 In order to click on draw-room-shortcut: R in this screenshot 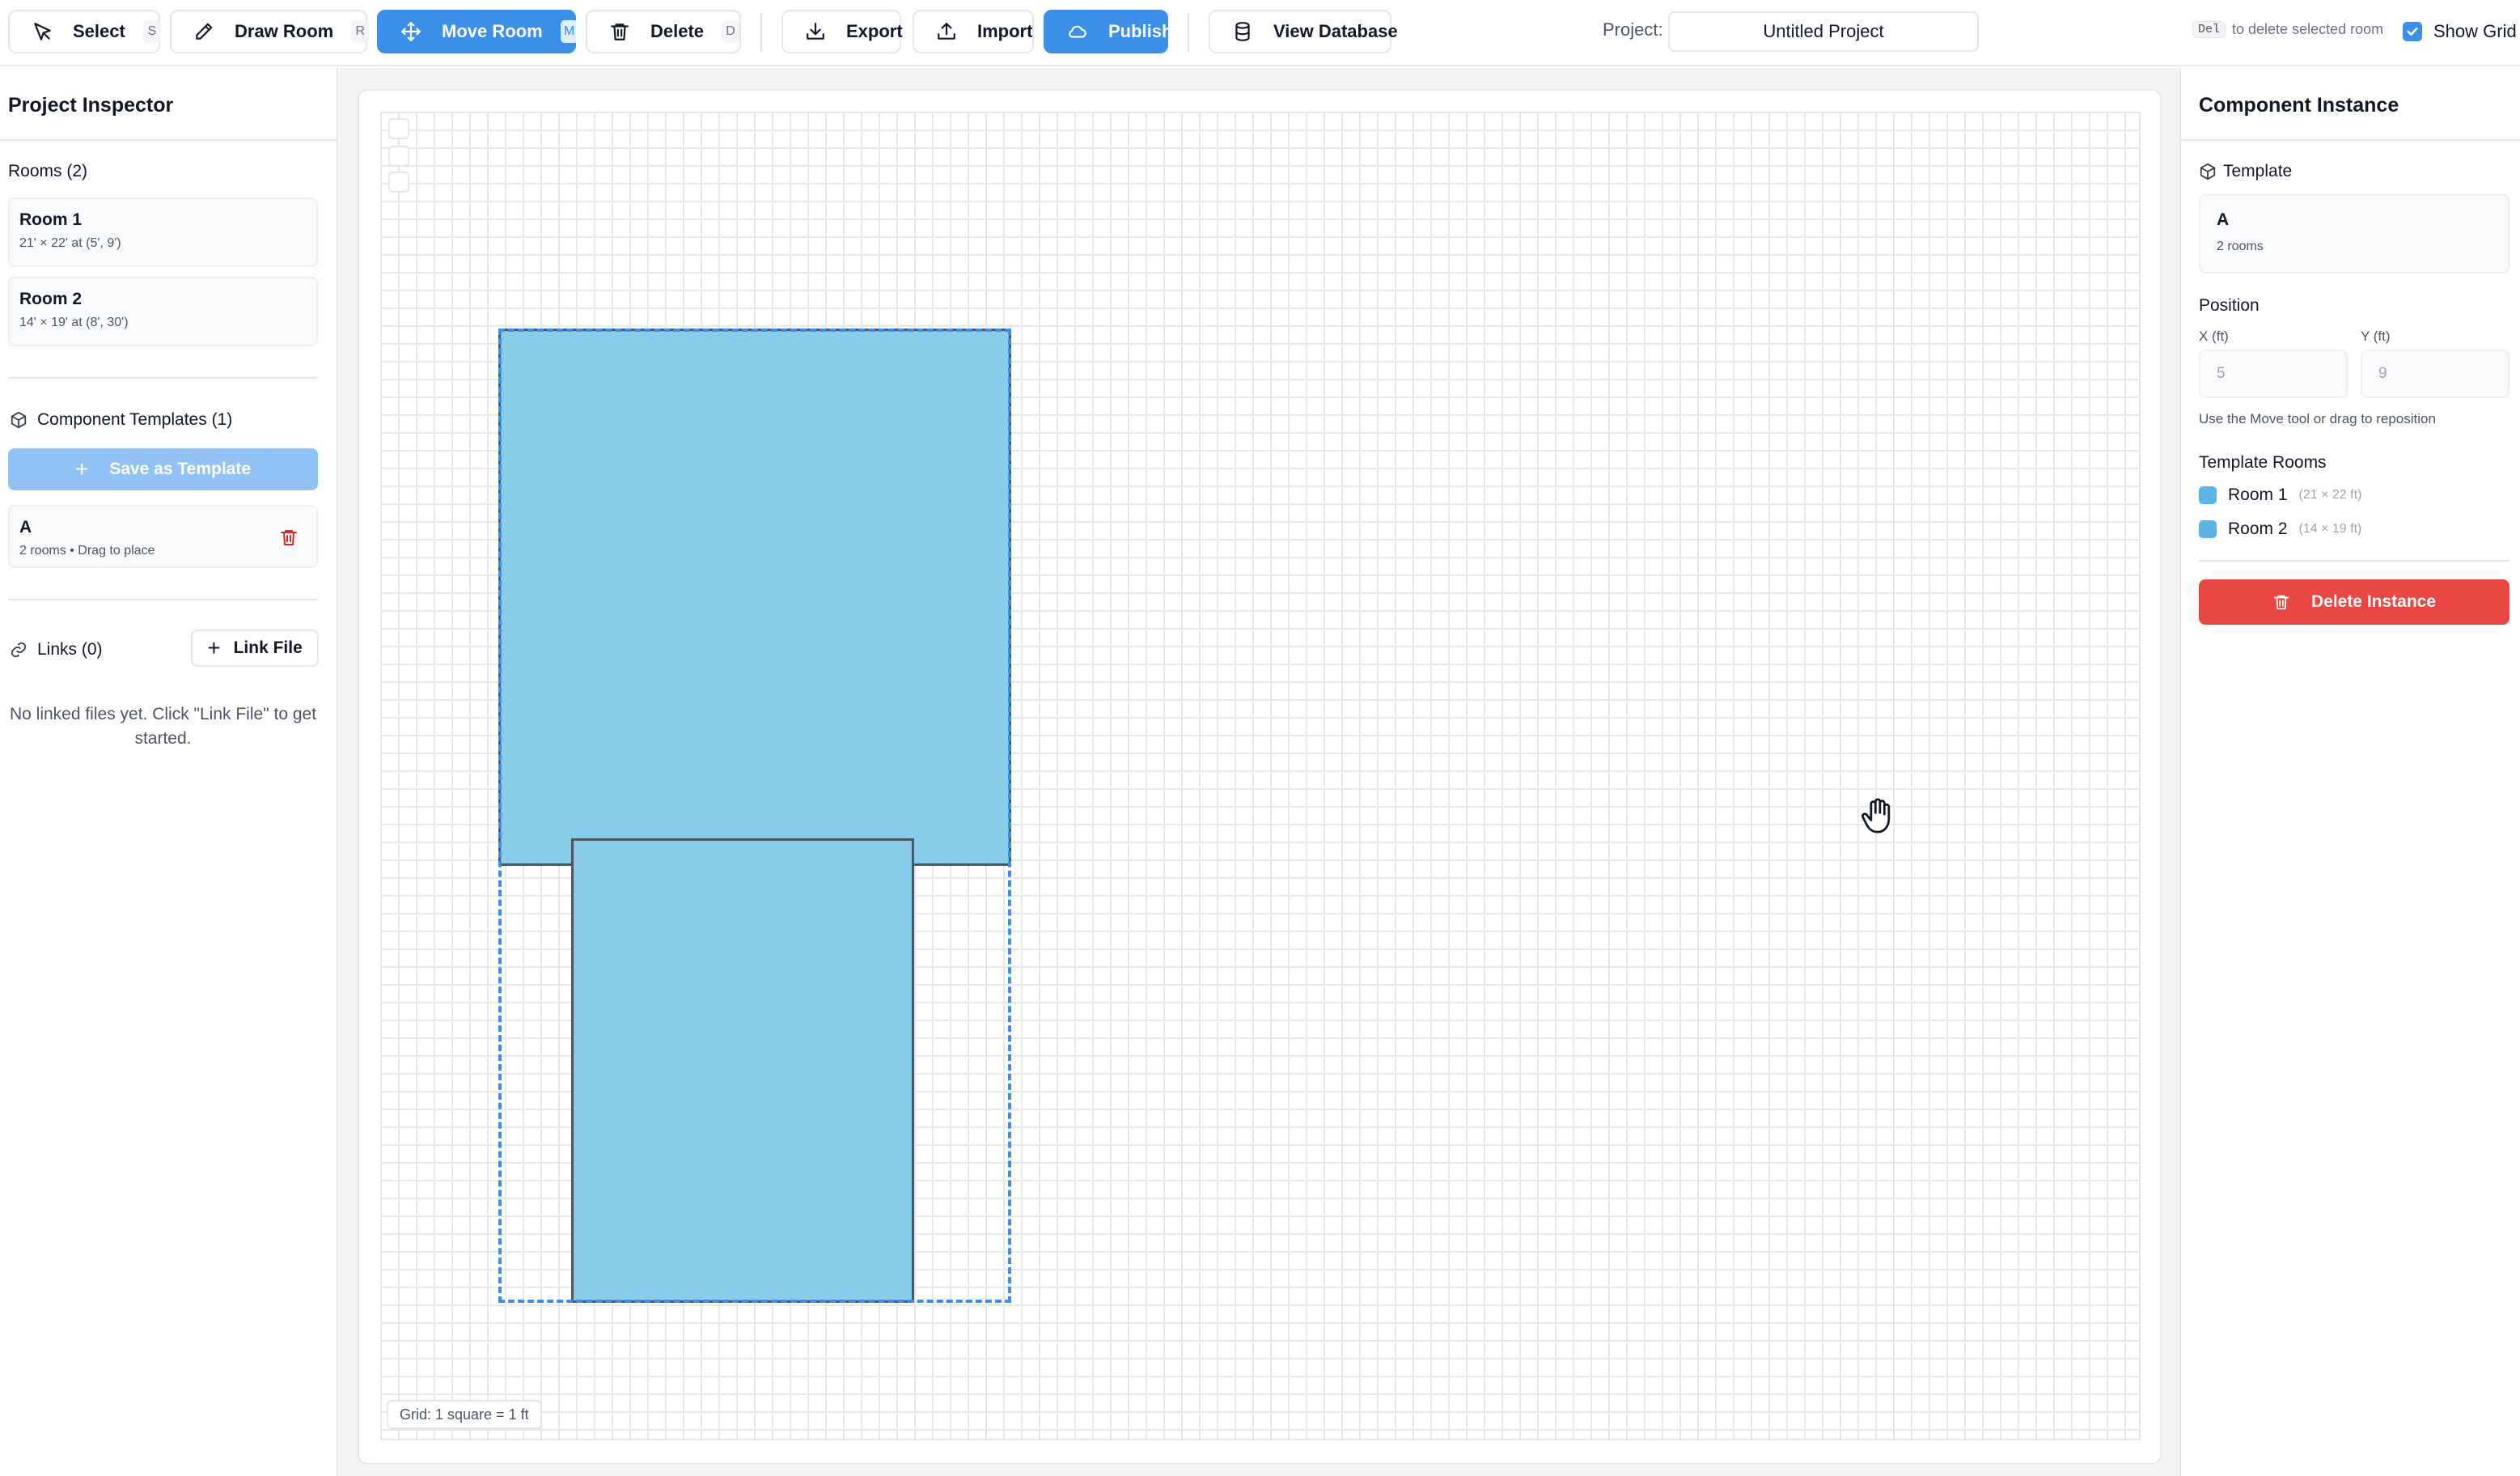, I will do `click(360, 32)`.